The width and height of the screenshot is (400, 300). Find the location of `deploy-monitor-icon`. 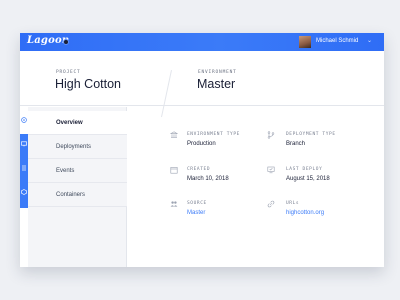

deploy-monitor-icon is located at coordinates (271, 170).